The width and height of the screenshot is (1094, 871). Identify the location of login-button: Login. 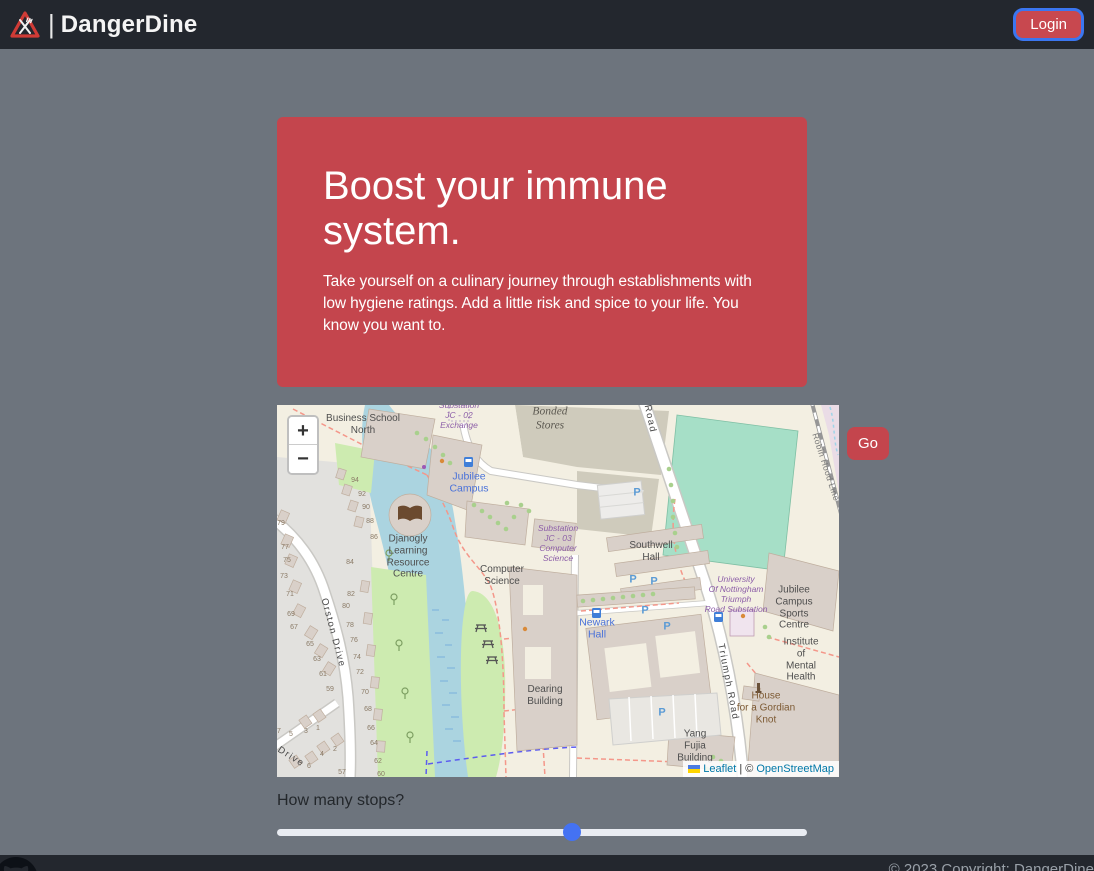
(1048, 24).